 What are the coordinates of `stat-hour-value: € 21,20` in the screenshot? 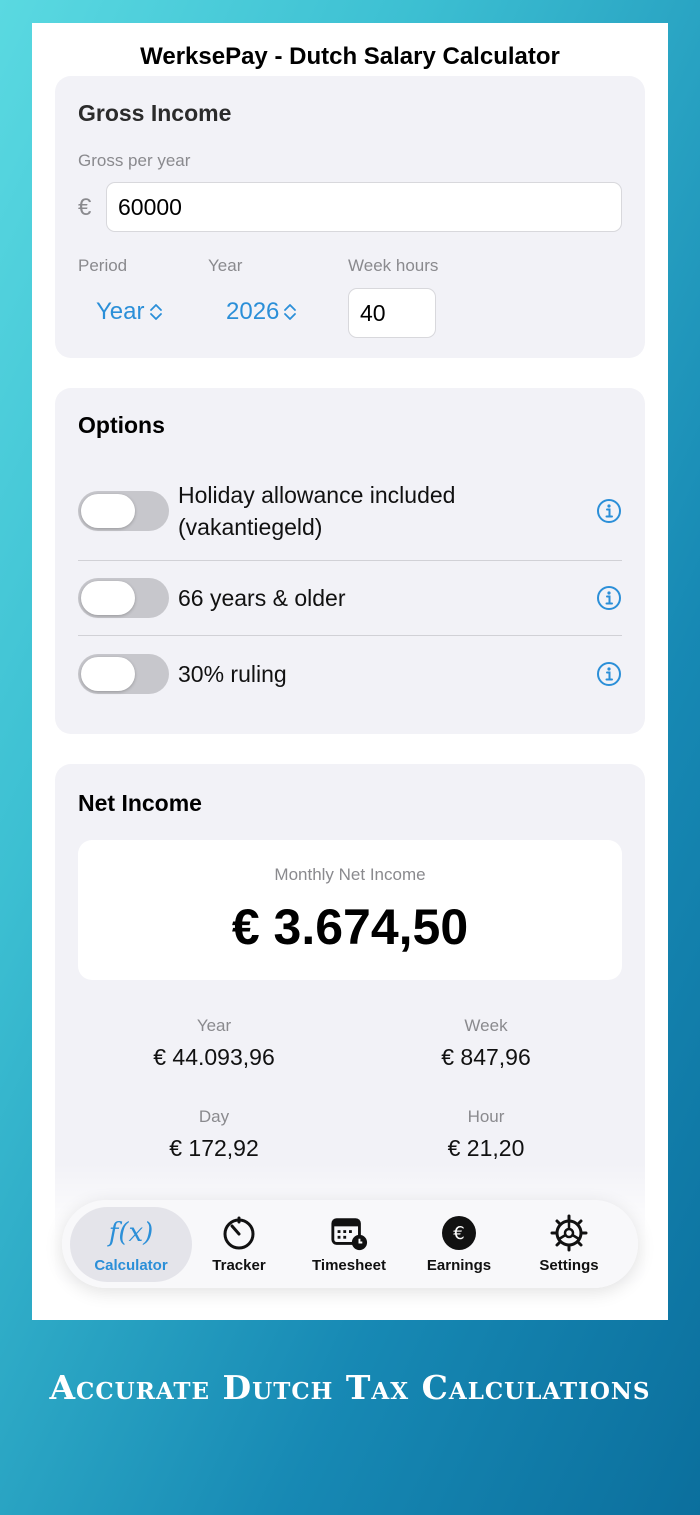 It's located at (486, 1148).